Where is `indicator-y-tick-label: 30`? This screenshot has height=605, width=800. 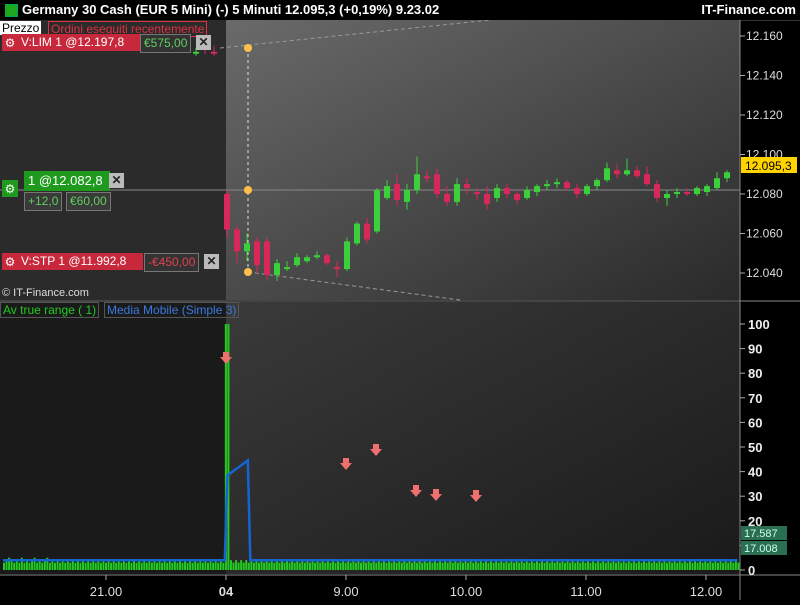 indicator-y-tick-label: 30 is located at coordinates (755, 496).